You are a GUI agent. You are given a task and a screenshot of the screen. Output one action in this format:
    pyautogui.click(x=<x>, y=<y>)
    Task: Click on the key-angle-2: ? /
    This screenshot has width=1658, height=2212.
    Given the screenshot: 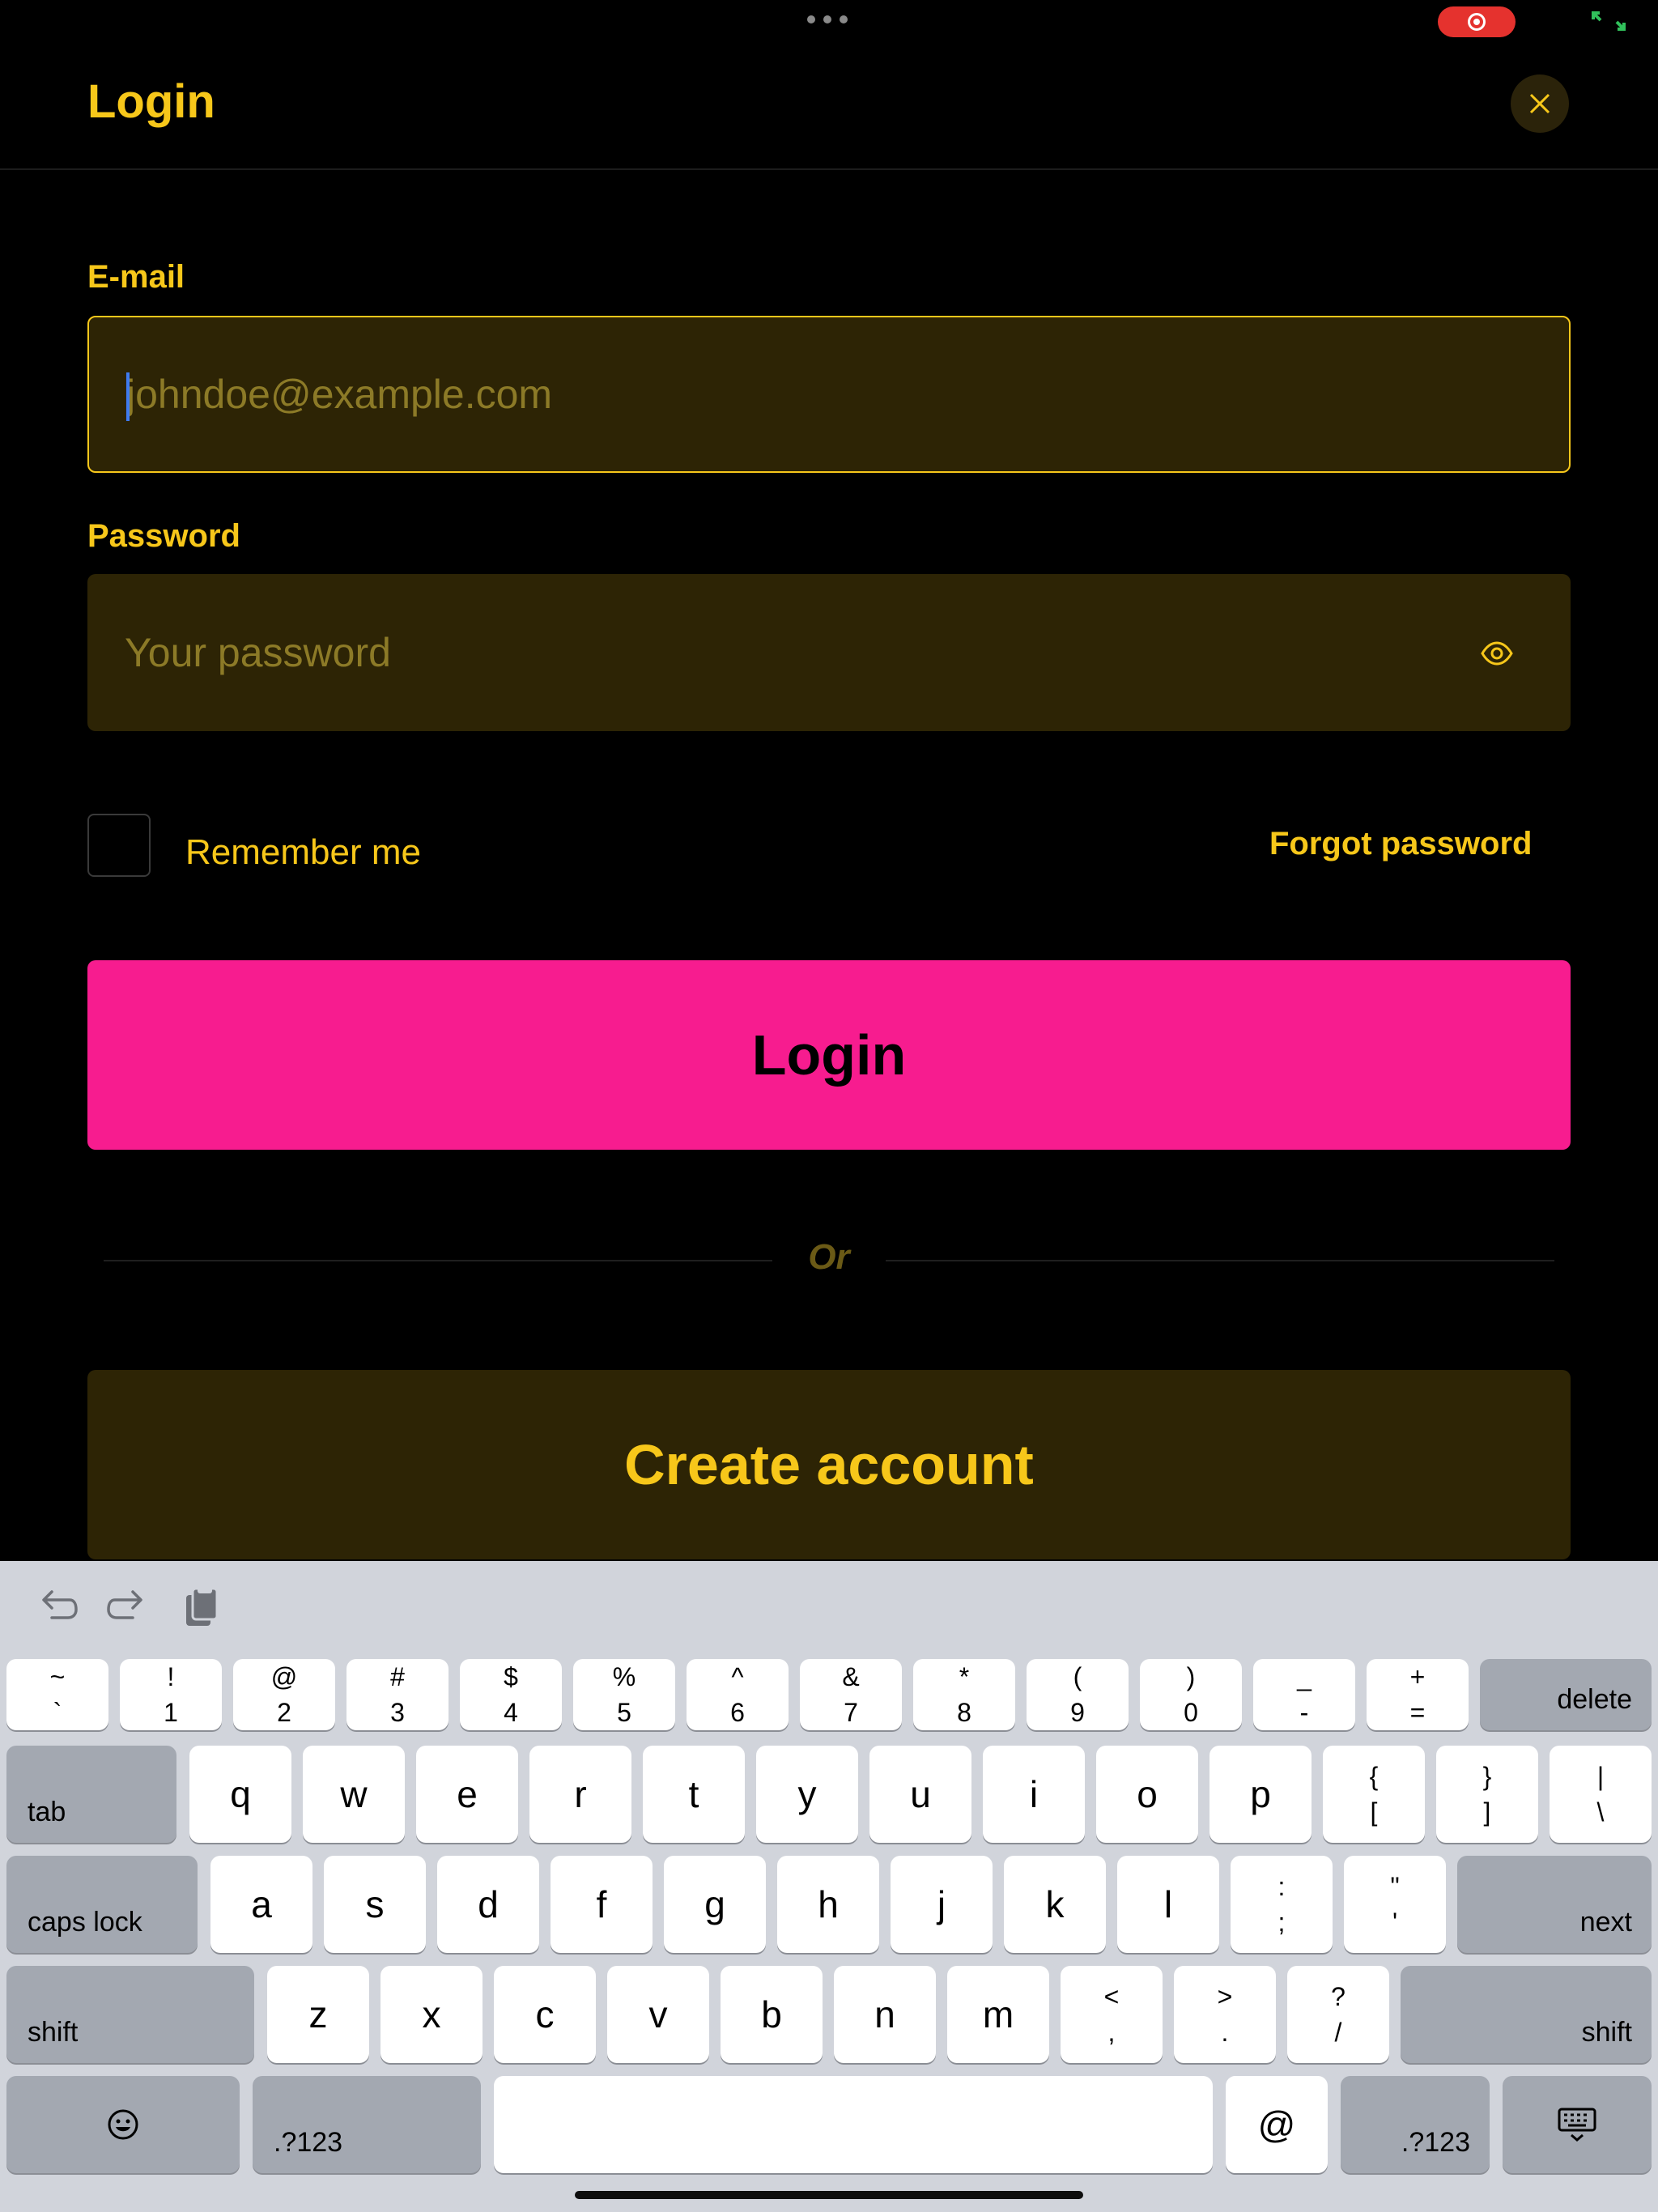 What is the action you would take?
    pyautogui.click(x=1338, y=2014)
    